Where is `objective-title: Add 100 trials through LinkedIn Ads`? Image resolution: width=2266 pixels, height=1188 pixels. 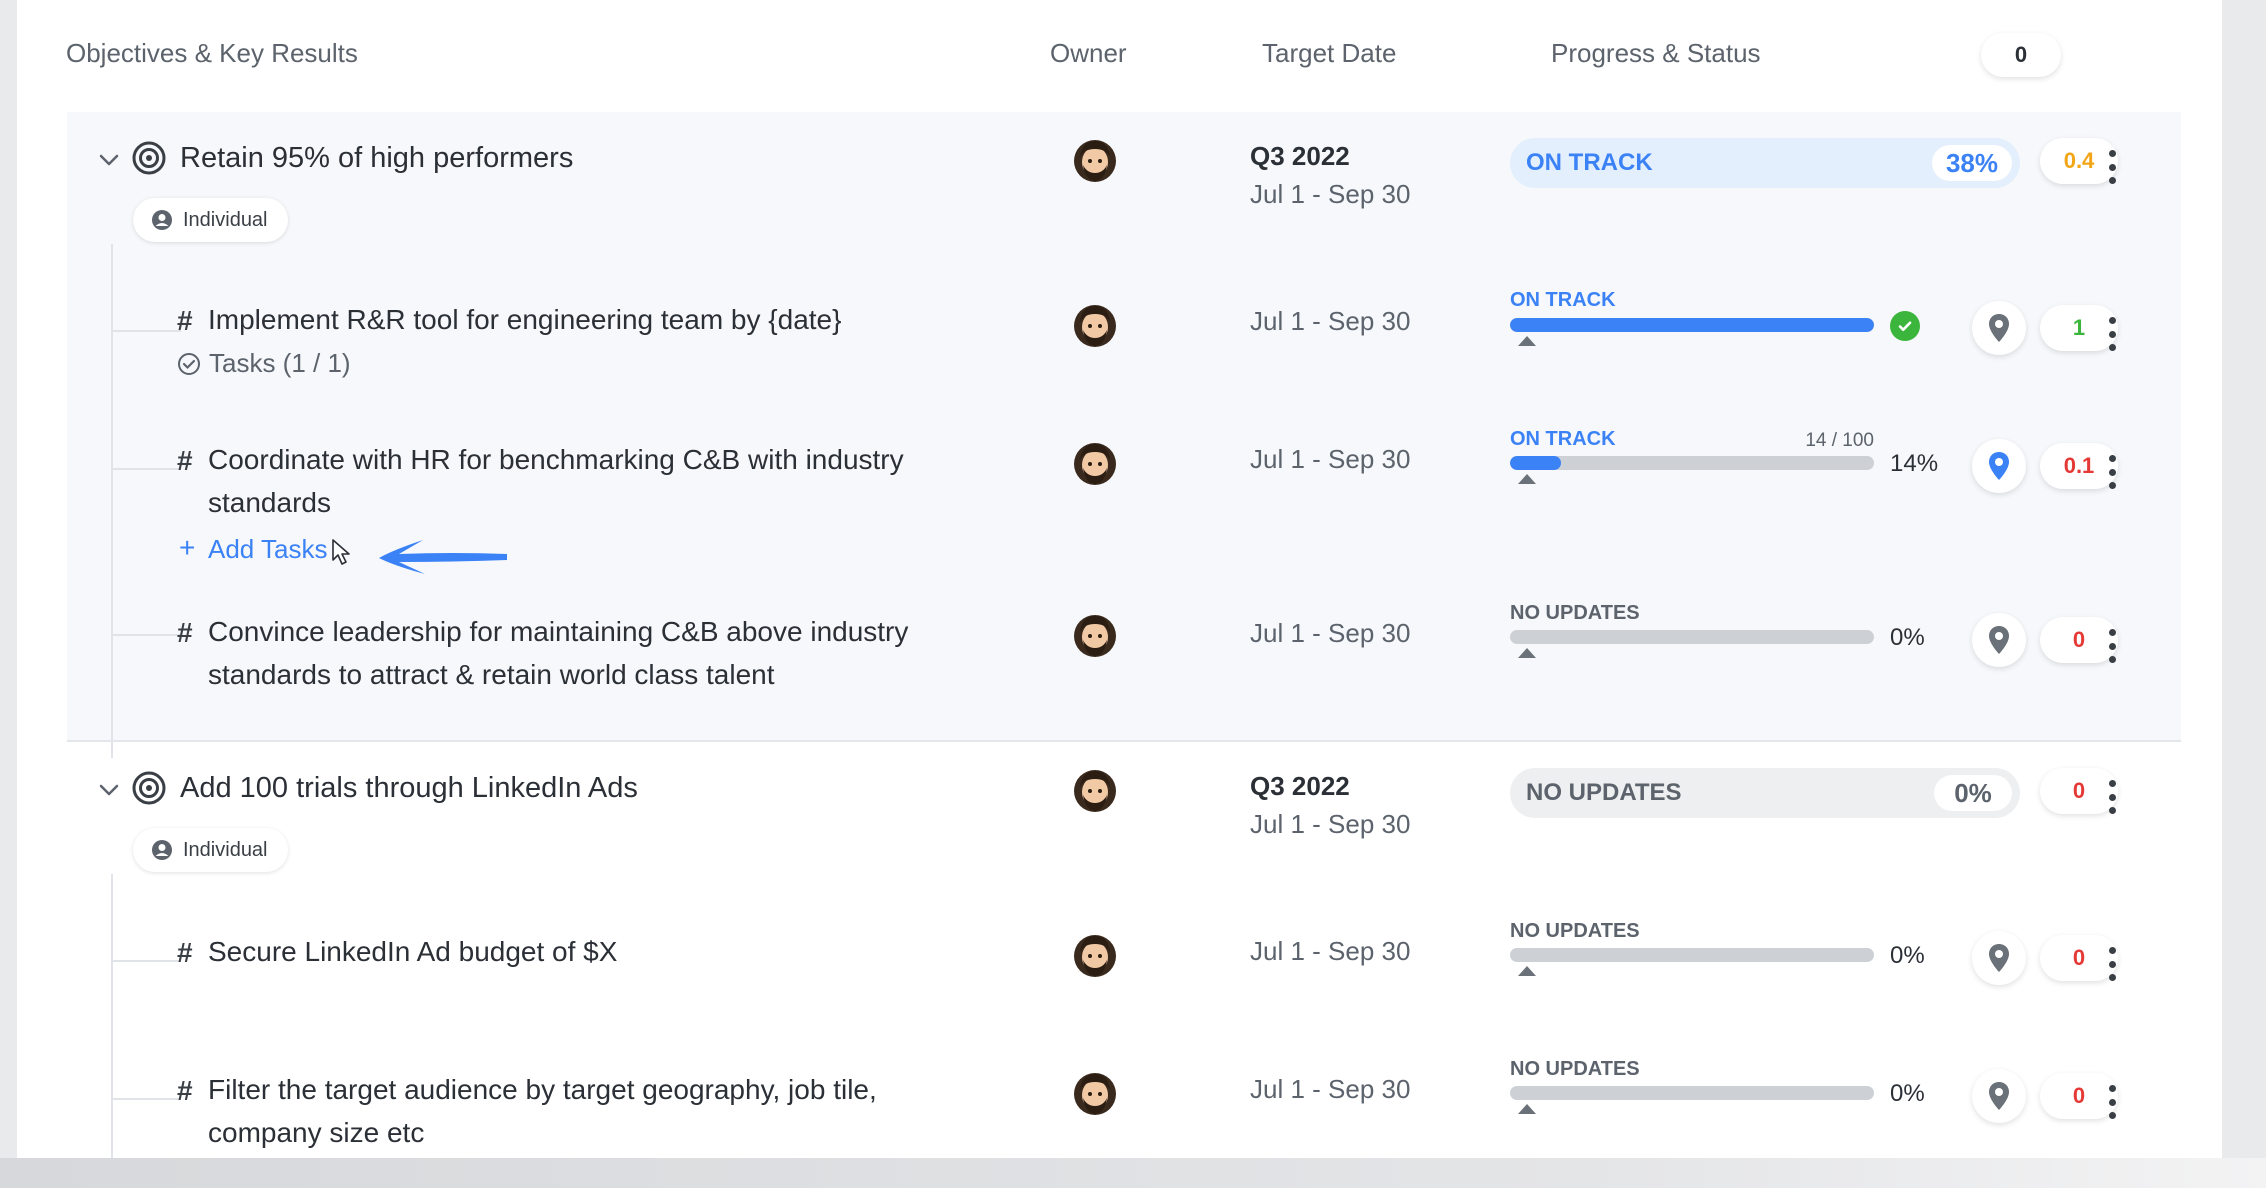 objective-title: Add 100 trials through LinkedIn Ads is located at coordinates (409, 788).